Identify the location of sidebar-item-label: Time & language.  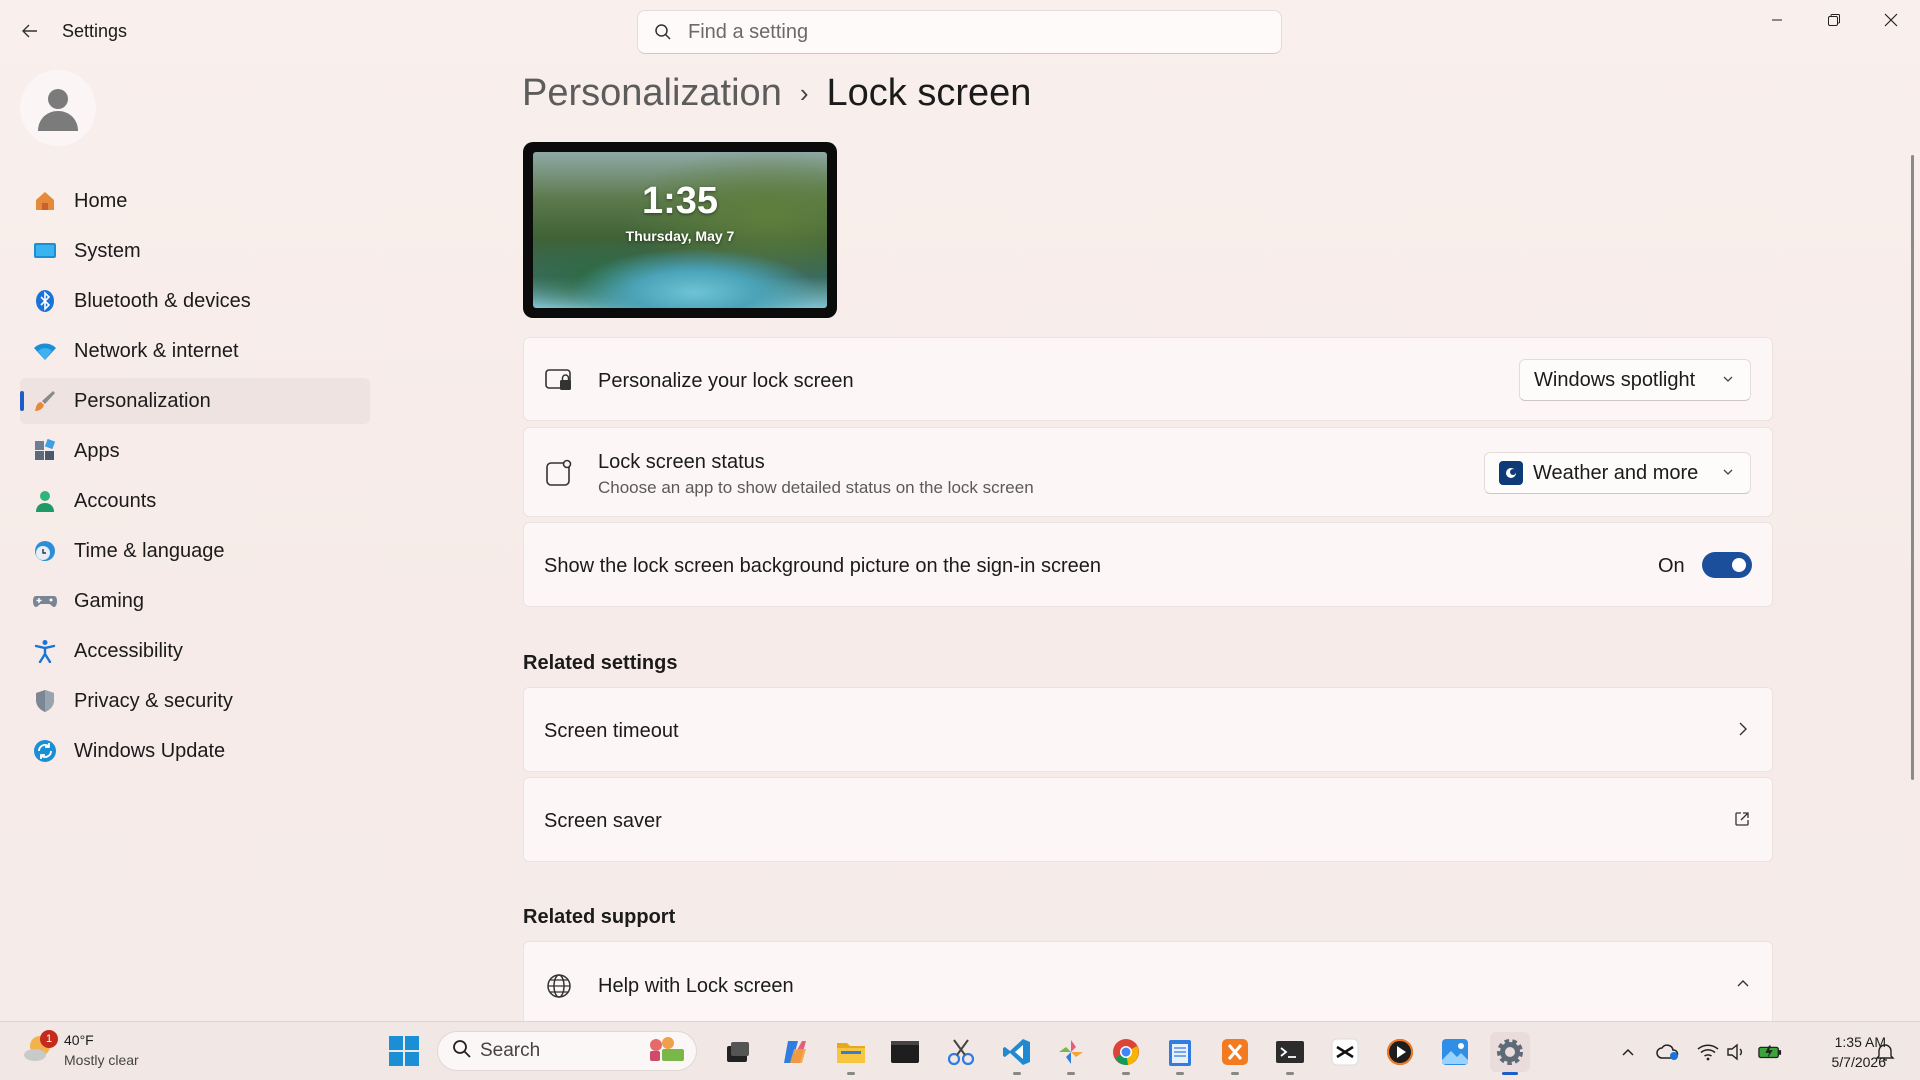
(149, 550).